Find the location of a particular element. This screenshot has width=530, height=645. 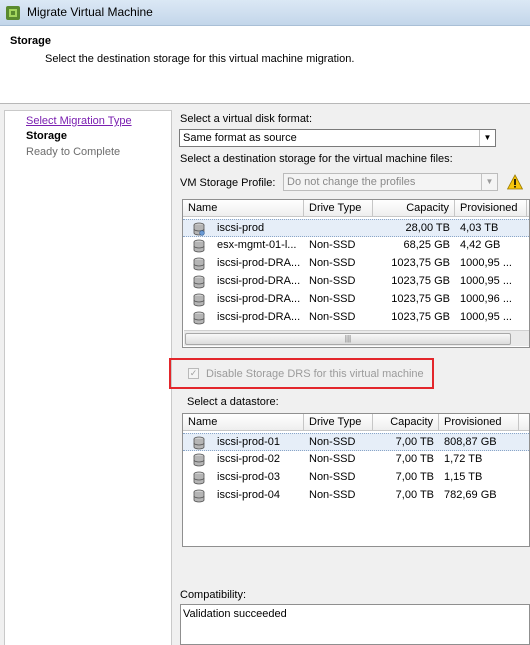

cell-provisioned: 1,72 TB is located at coordinates (463, 459).